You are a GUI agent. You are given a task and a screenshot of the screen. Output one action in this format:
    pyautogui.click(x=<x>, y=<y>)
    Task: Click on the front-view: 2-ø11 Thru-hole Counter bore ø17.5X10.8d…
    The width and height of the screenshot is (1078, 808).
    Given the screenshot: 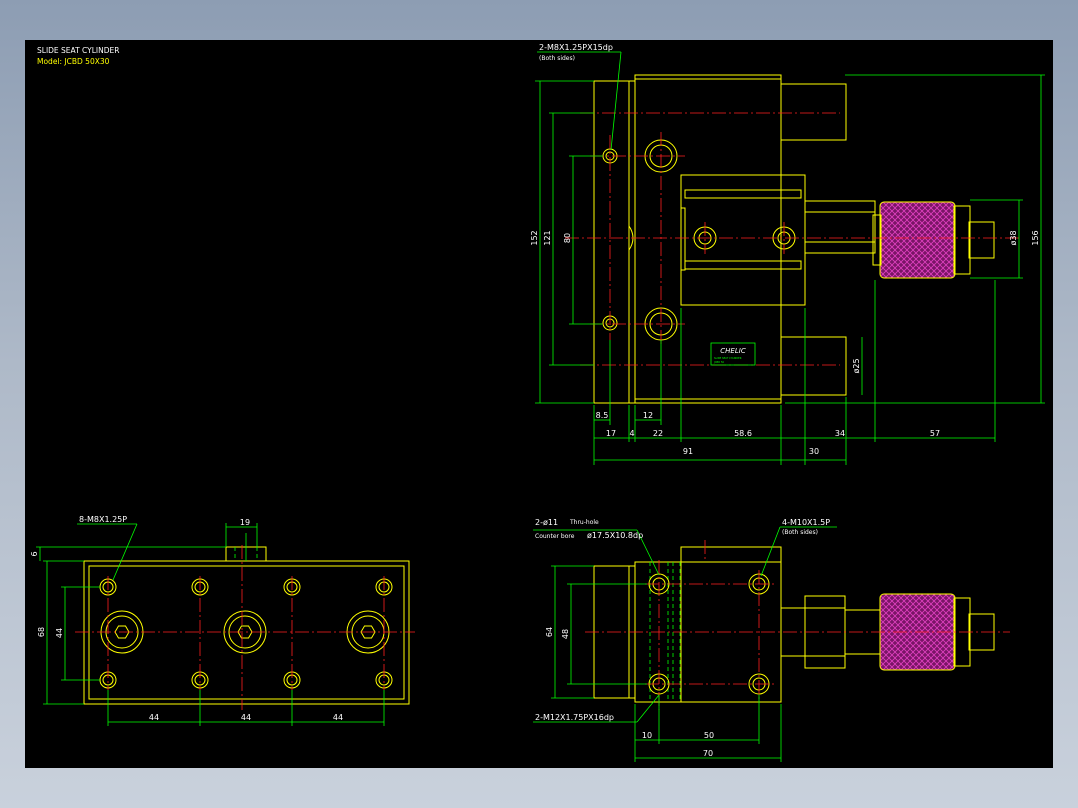 What is the action you would take?
    pyautogui.click(x=771, y=640)
    